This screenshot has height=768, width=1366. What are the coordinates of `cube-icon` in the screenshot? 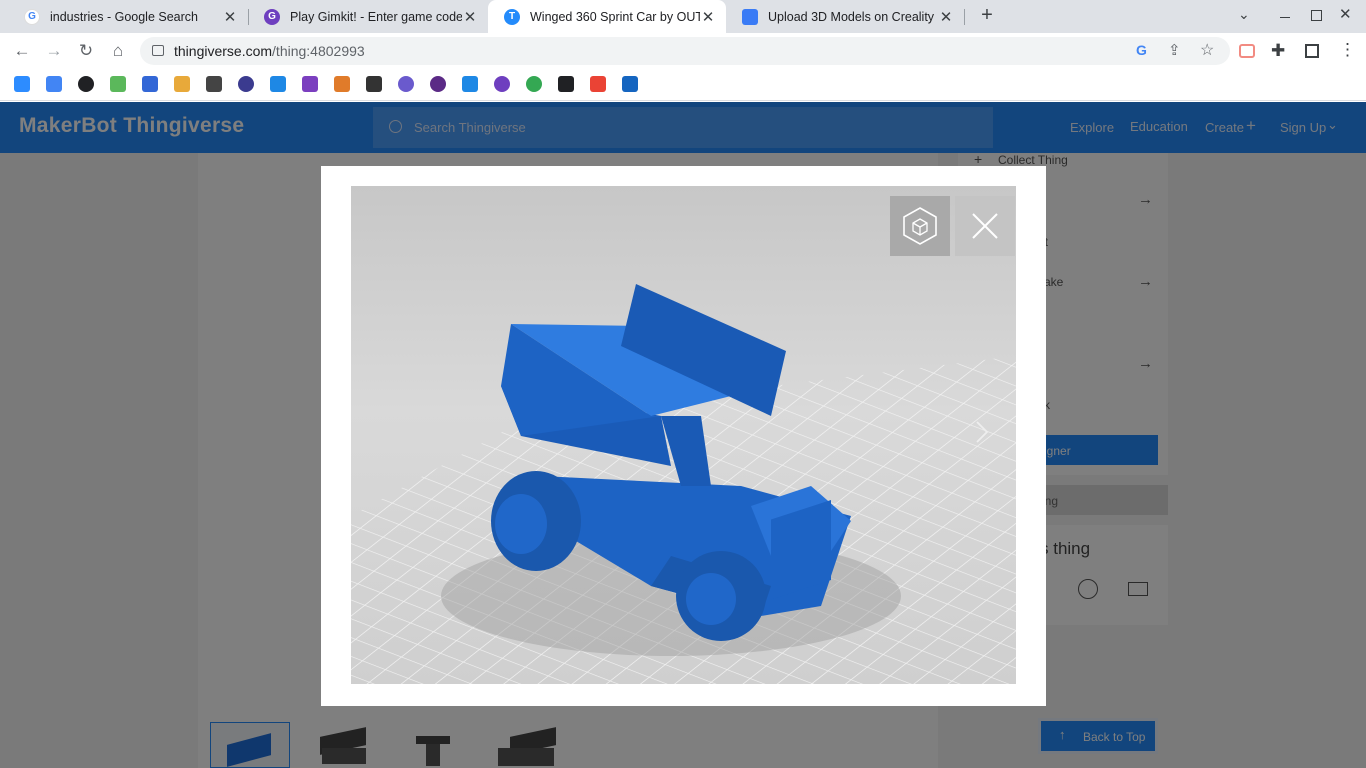 It's located at (920, 226).